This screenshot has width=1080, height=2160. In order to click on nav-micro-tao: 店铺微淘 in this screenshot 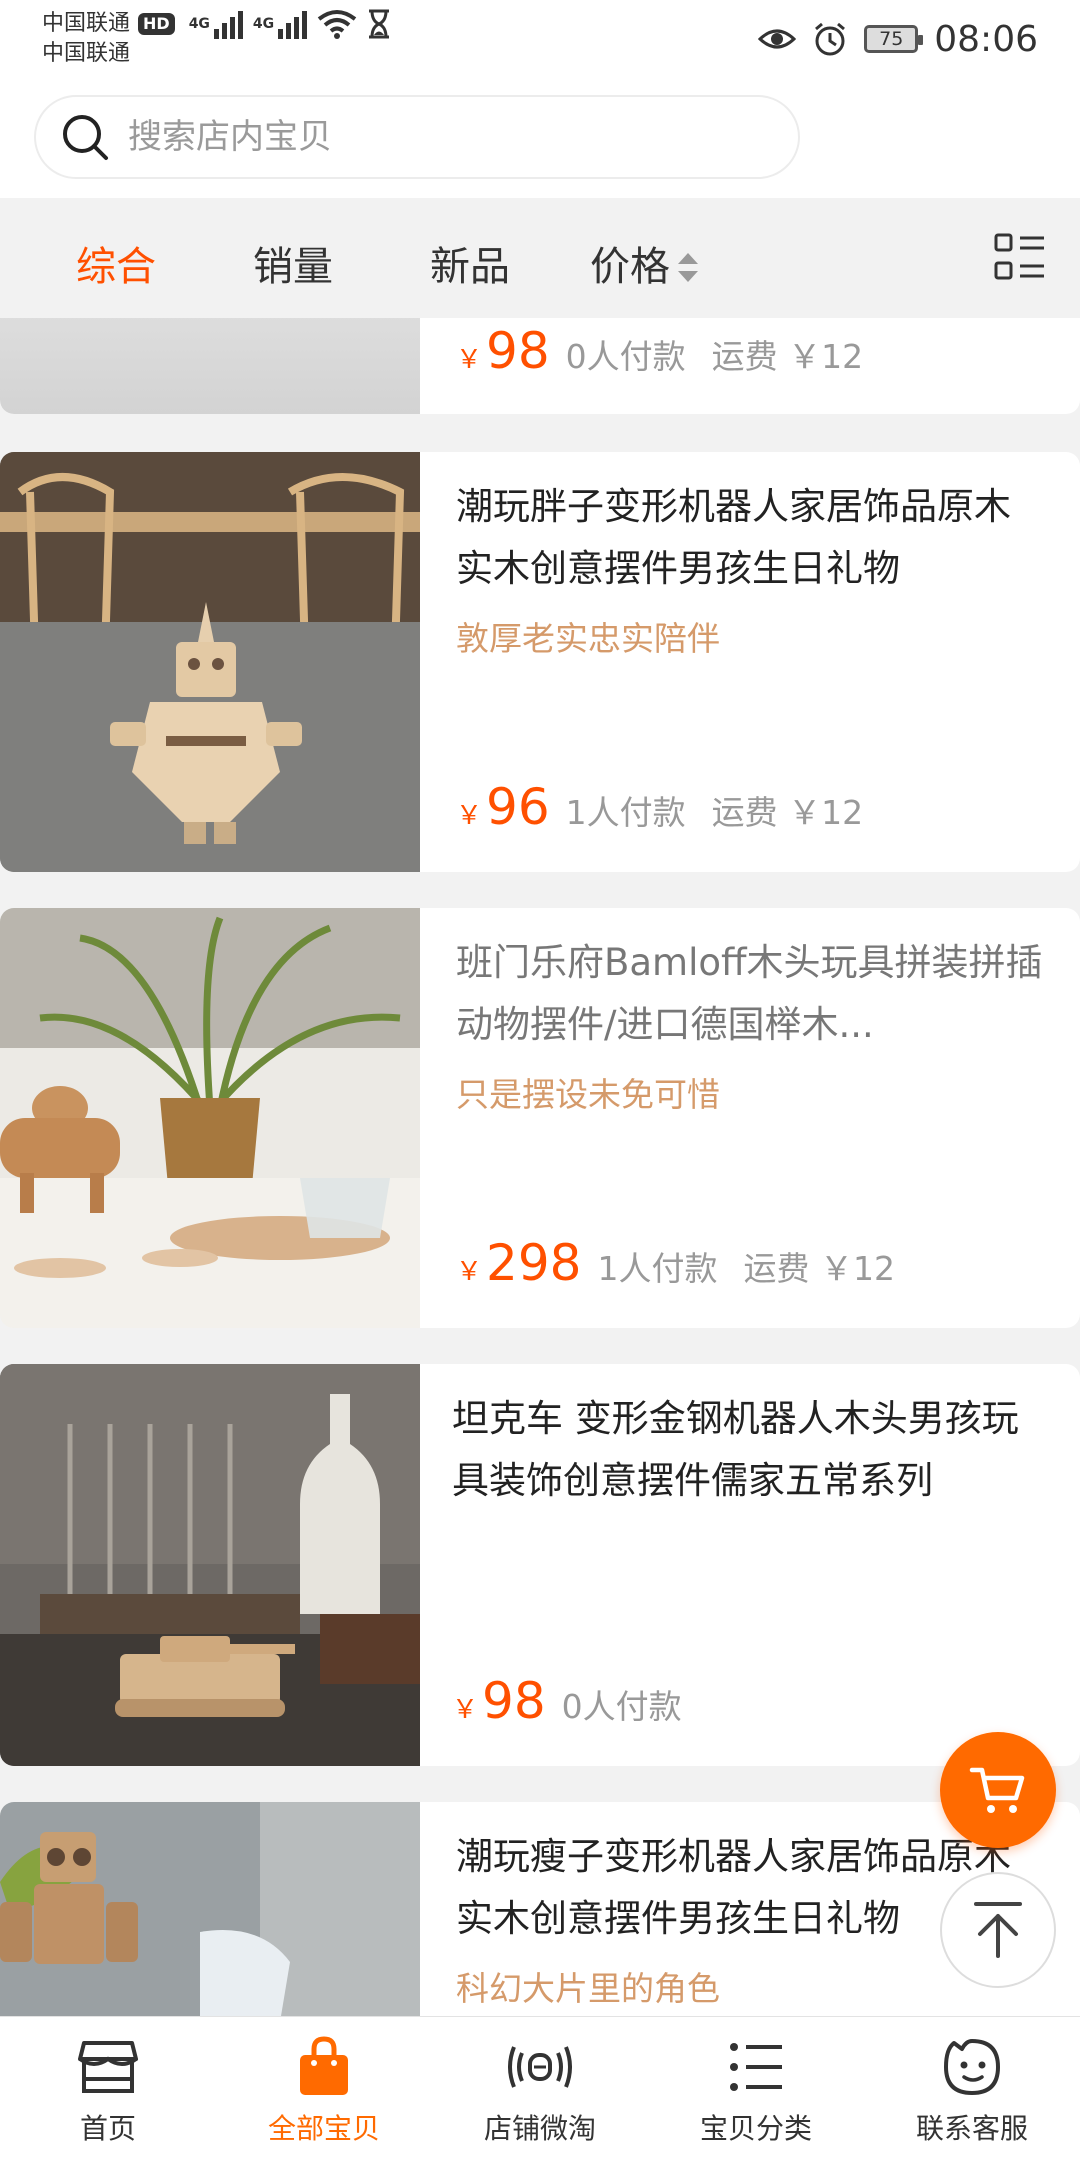, I will do `click(540, 2088)`.